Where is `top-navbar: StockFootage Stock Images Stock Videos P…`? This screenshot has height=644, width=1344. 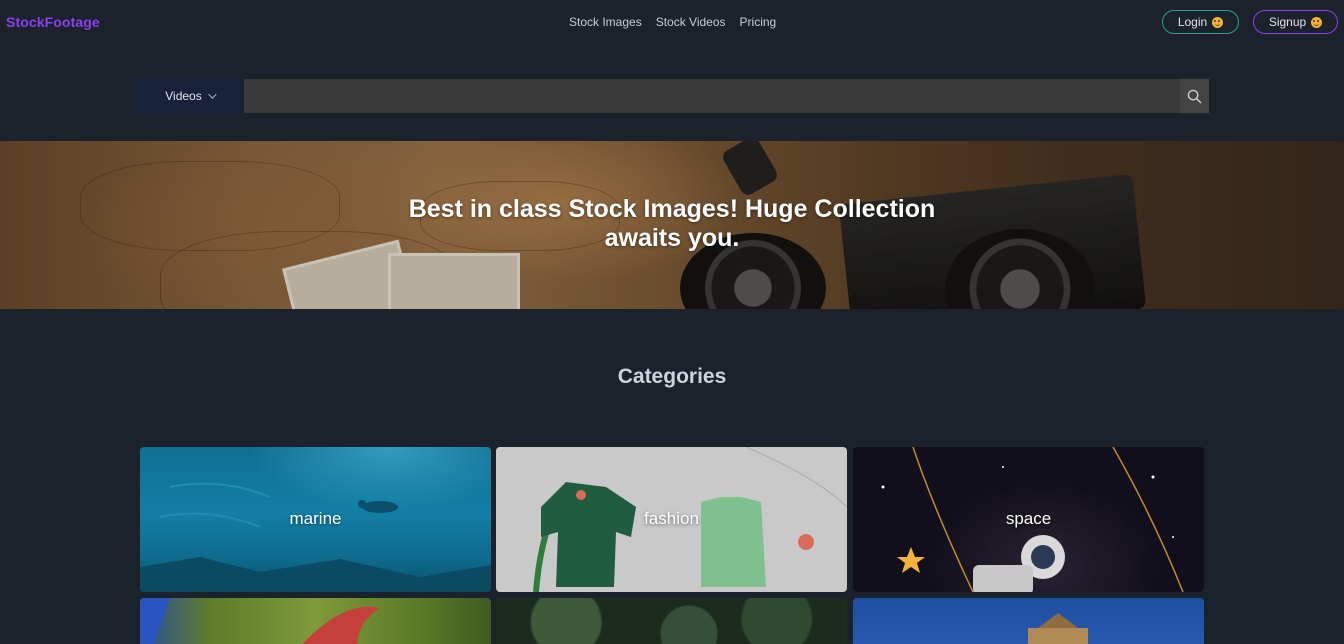 top-navbar: StockFootage Stock Images Stock Videos P… is located at coordinates (672, 22).